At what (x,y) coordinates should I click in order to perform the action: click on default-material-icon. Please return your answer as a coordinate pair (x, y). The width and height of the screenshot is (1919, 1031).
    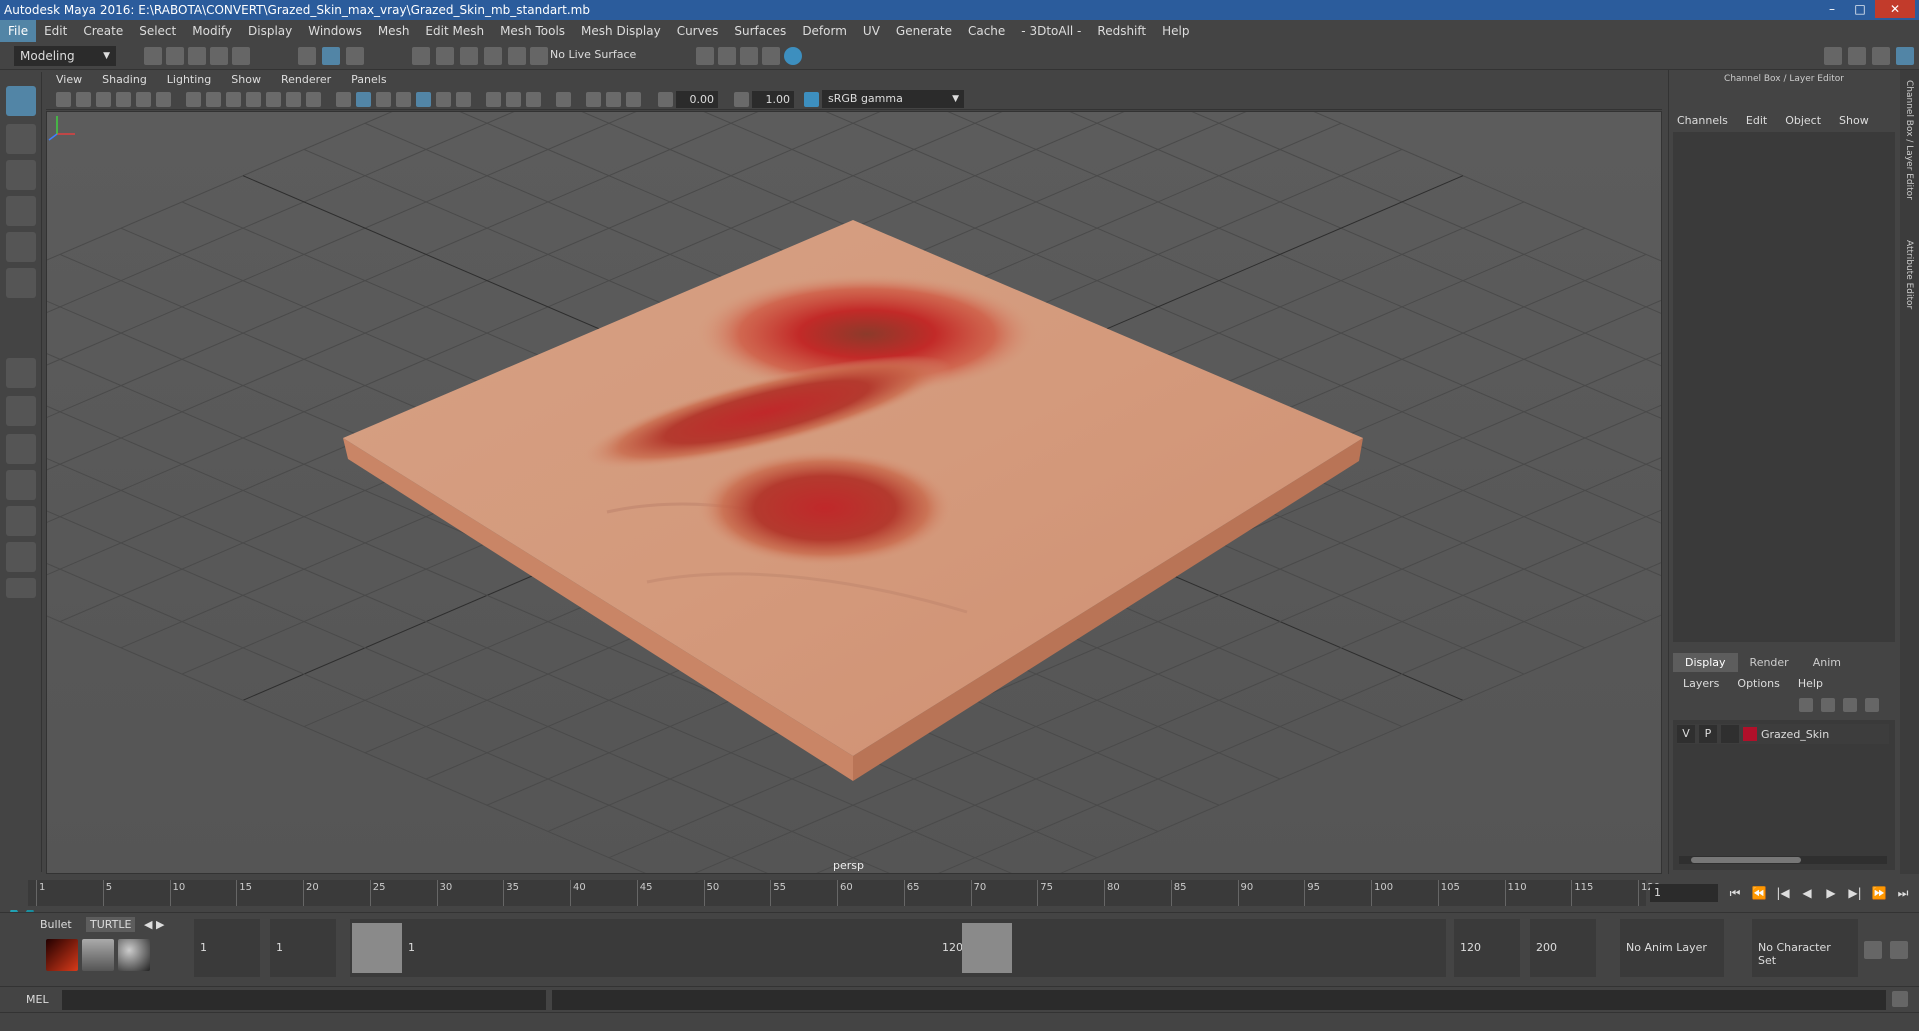
    Looking at the image, I should click on (383, 99).